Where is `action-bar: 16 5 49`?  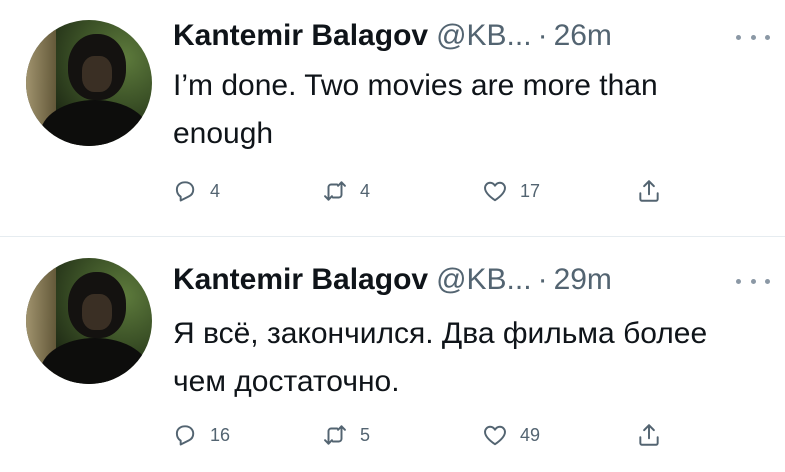
action-bar: 16 5 49 is located at coordinates (422, 437).